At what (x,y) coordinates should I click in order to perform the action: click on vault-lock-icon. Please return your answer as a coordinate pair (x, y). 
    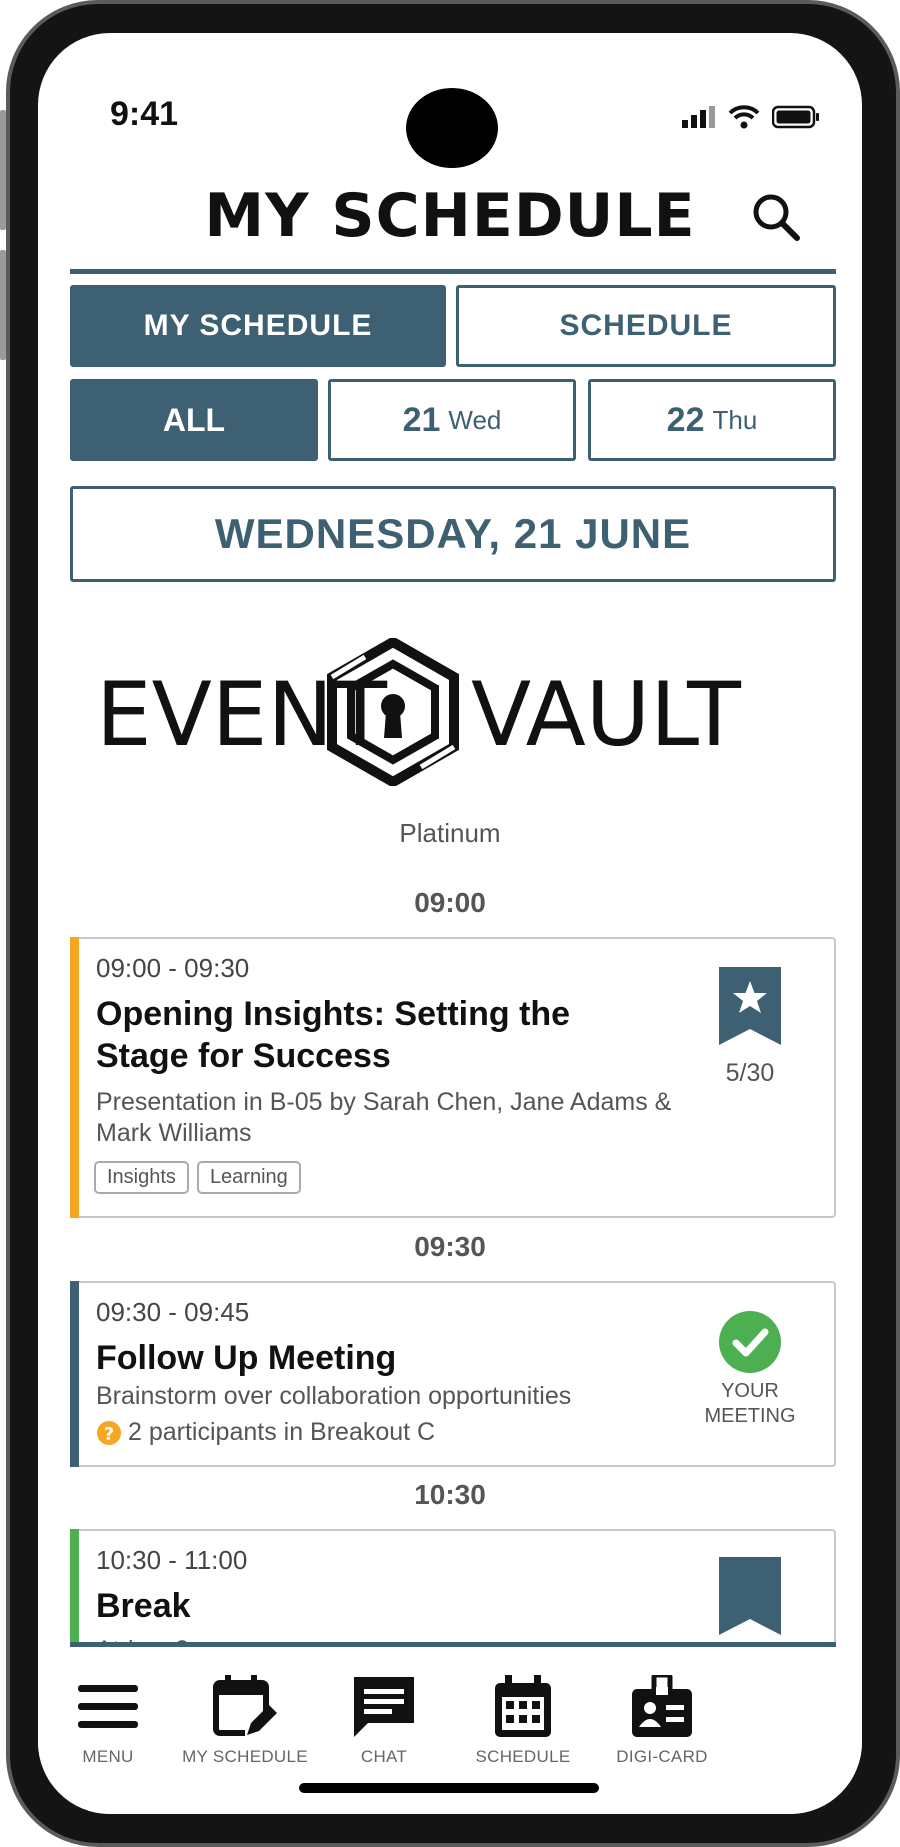
    Looking at the image, I should click on (393, 712).